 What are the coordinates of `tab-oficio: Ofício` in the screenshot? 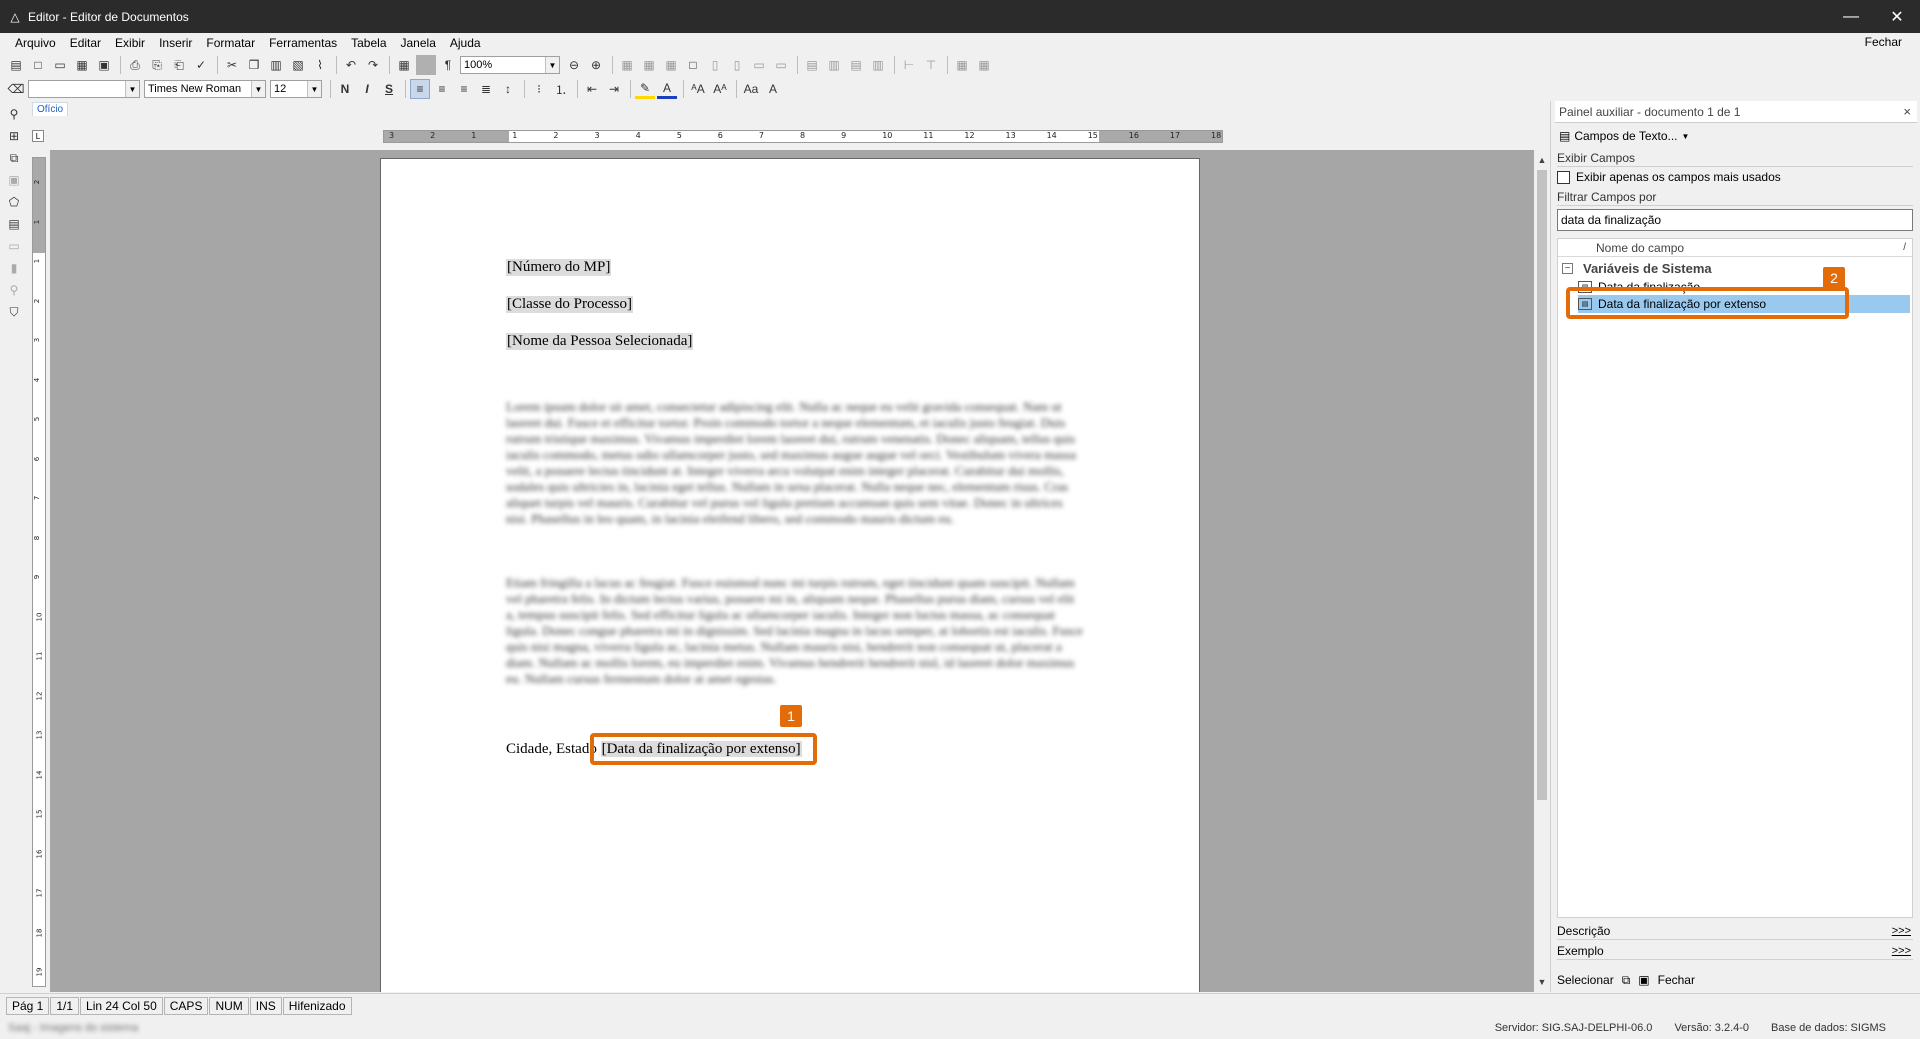 It's located at (50, 109).